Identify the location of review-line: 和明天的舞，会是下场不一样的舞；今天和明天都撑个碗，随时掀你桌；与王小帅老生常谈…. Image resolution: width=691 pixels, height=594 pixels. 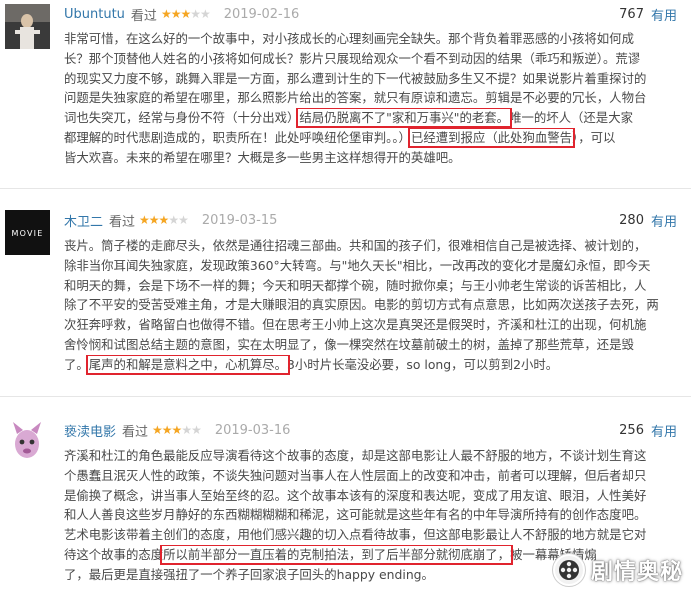
(355, 285).